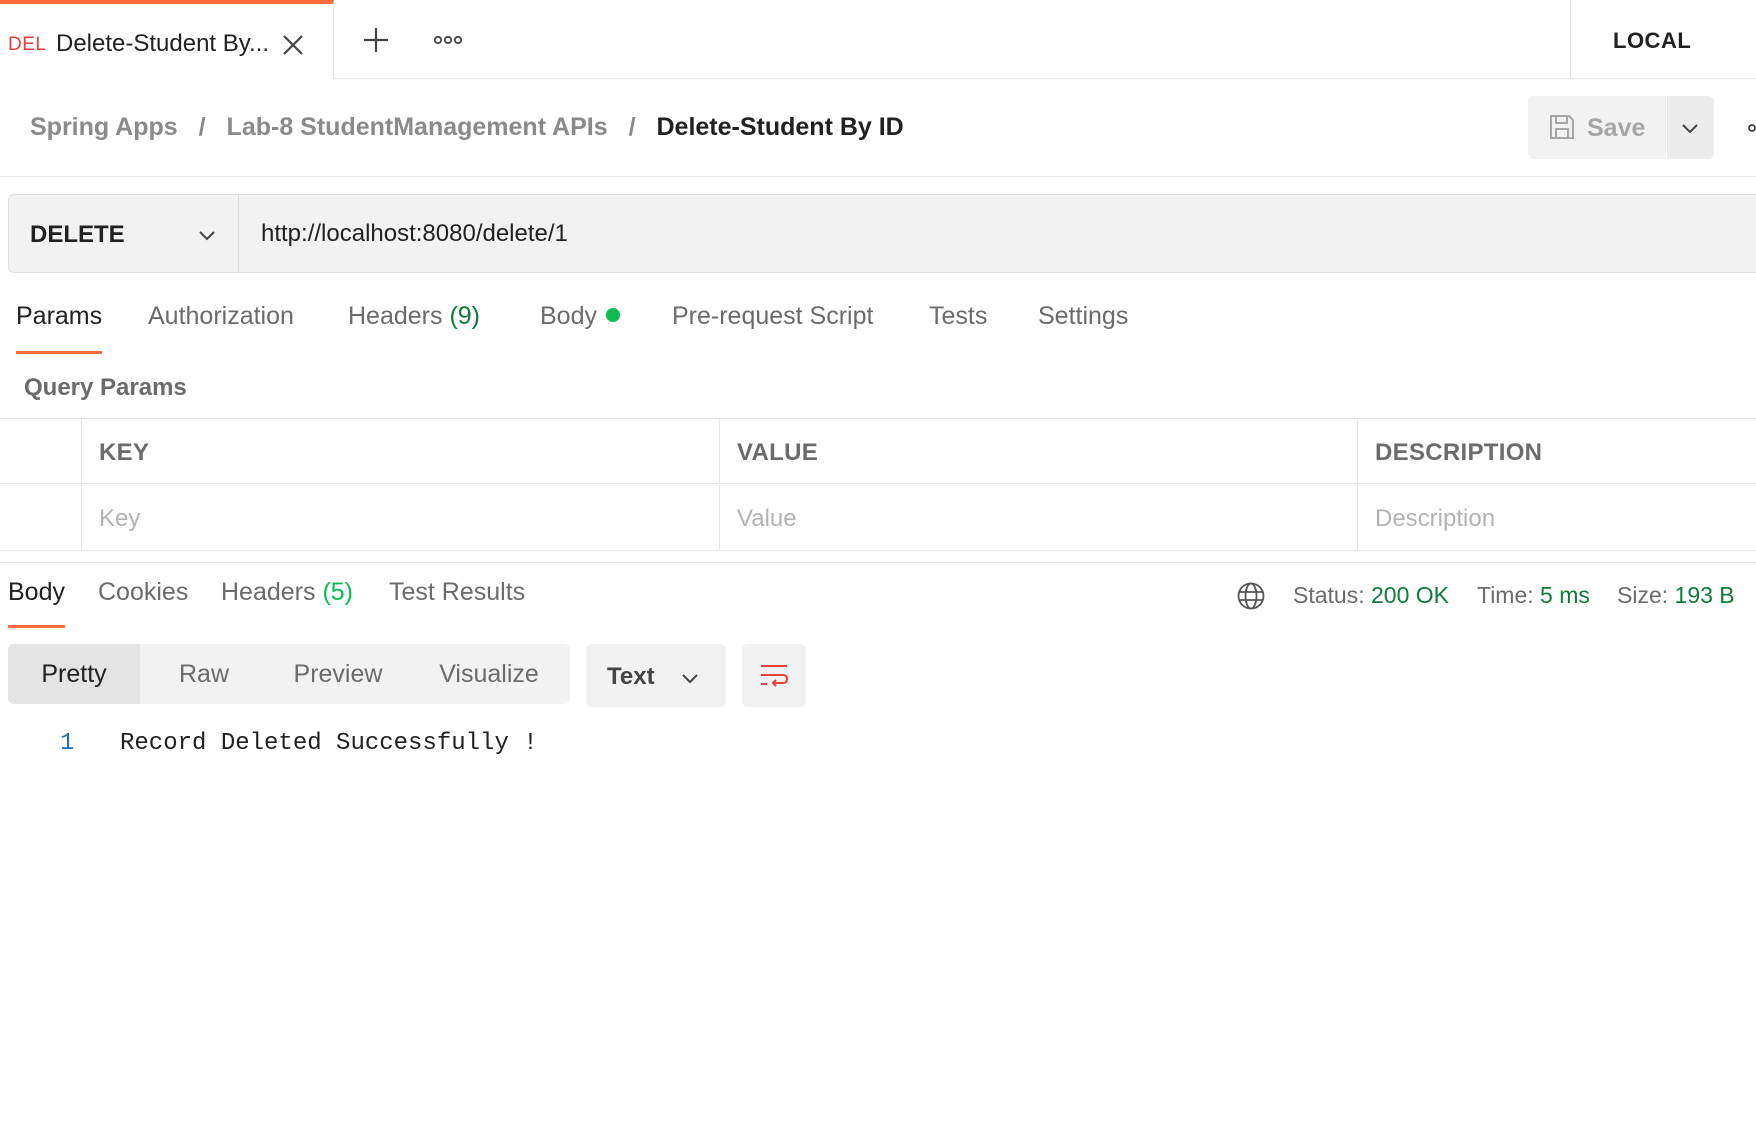 This screenshot has width=1756, height=1134. I want to click on tab-bar: DEL Delete-Student By... LOCAL, so click(878, 39).